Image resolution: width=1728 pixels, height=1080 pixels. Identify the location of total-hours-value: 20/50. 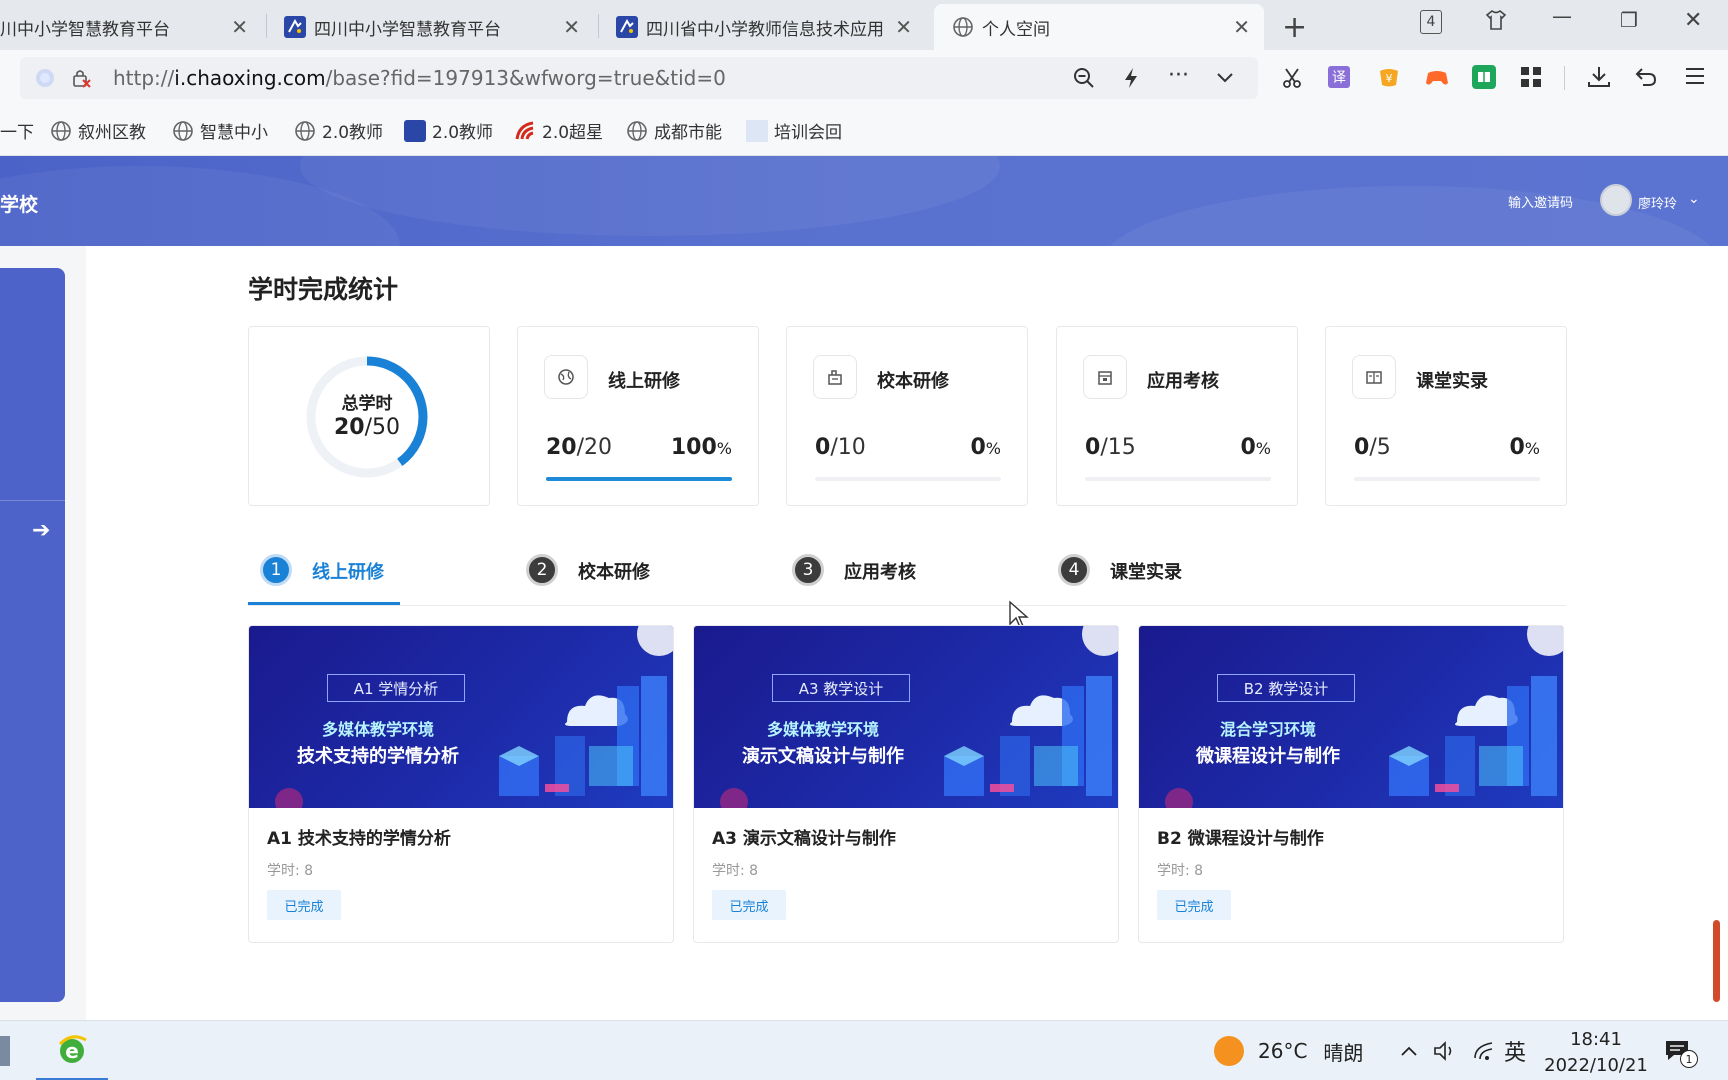
(367, 427).